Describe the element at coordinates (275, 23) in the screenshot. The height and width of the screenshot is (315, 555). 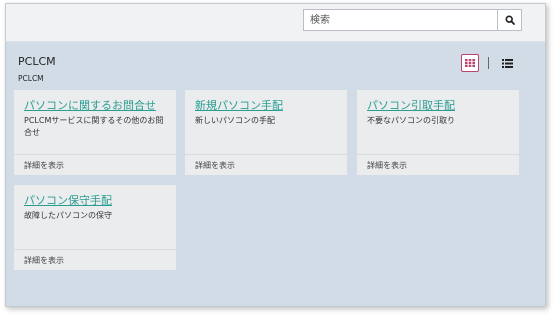
I see `top-bar` at that location.